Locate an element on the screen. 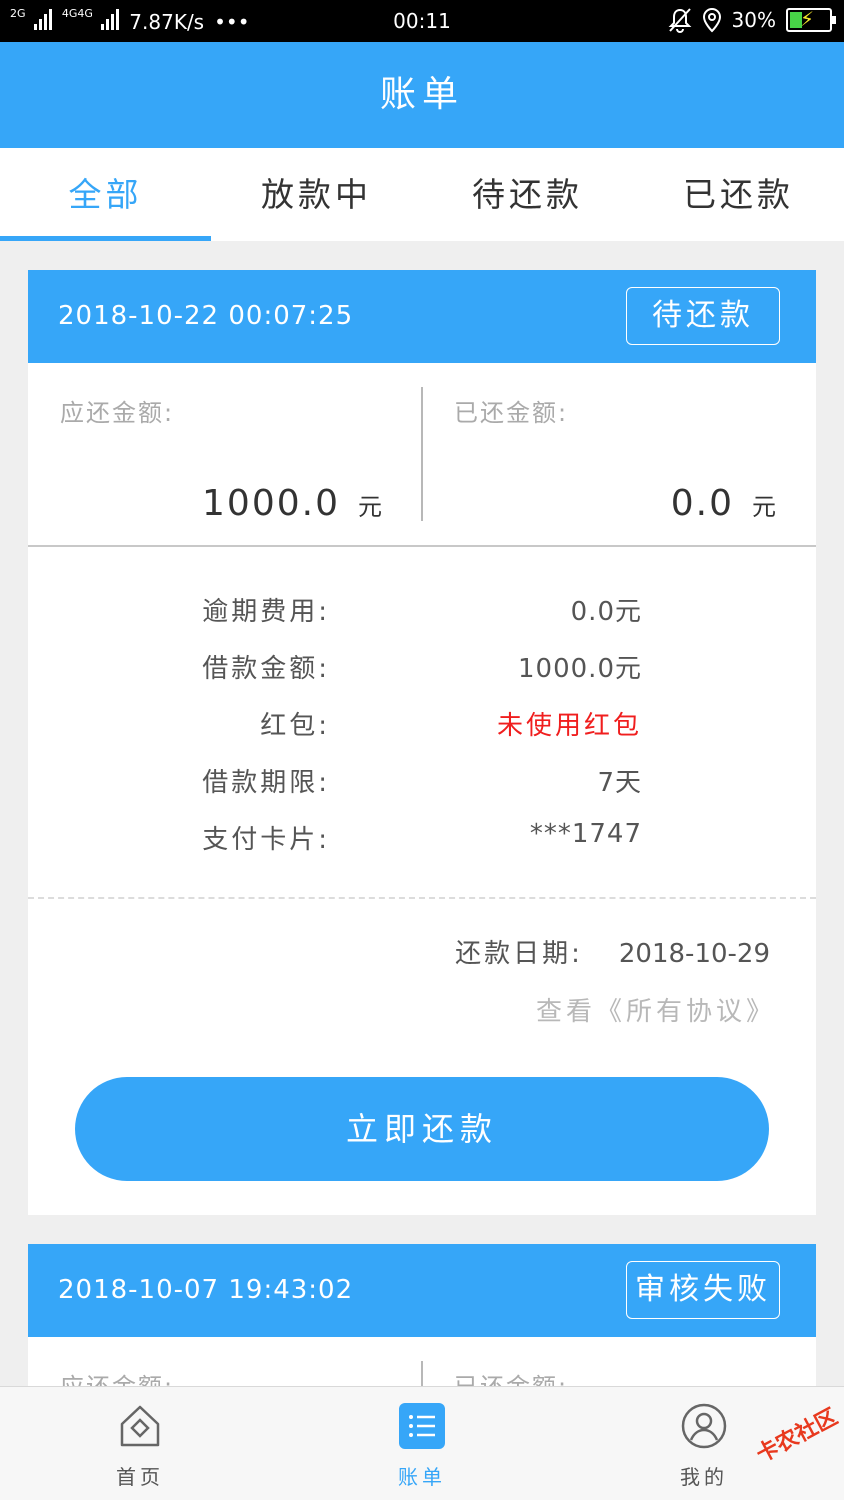 This screenshot has height=1500, width=844. bill-datetime: 2018-10-22 00:07:25 is located at coordinates (206, 316).